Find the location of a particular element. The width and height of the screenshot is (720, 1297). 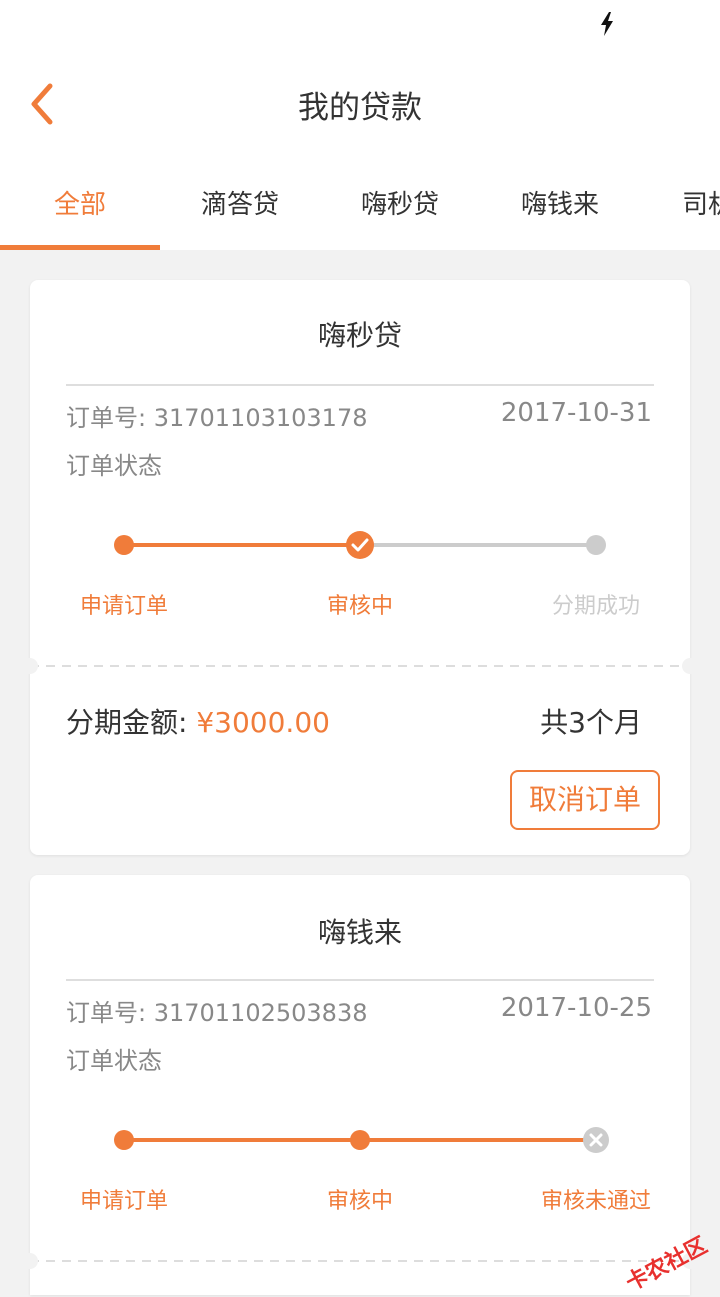

installment-amount: 分期金额: ¥3000.00 is located at coordinates (198, 721).